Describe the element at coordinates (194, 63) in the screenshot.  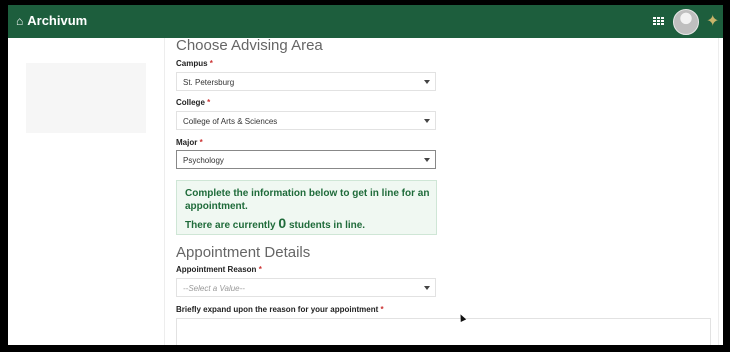
I see `campus-label: Campus *` at that location.